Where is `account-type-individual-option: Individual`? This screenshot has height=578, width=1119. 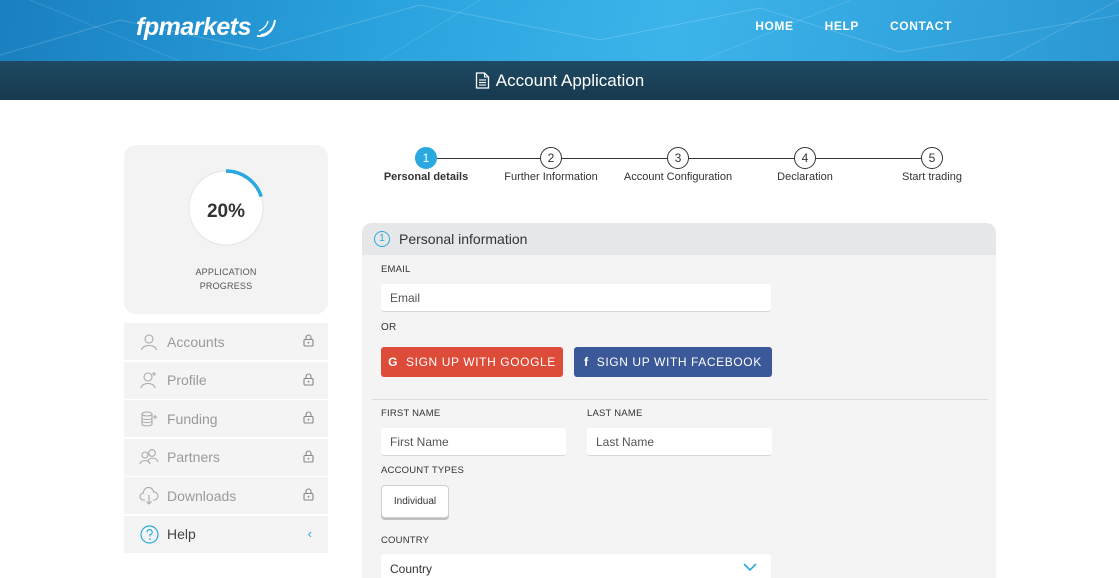
account-type-individual-option: Individual is located at coordinates (415, 501).